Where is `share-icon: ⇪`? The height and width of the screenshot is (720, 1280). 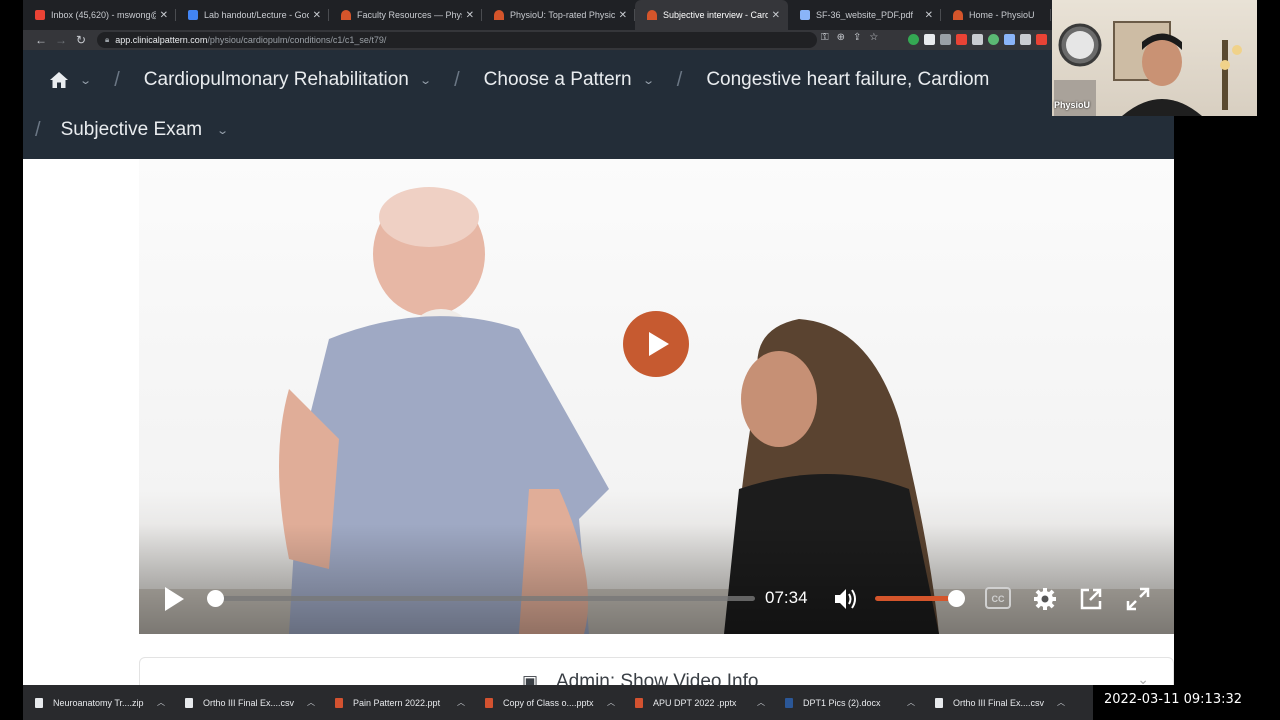
share-icon: ⇪ is located at coordinates (857, 37).